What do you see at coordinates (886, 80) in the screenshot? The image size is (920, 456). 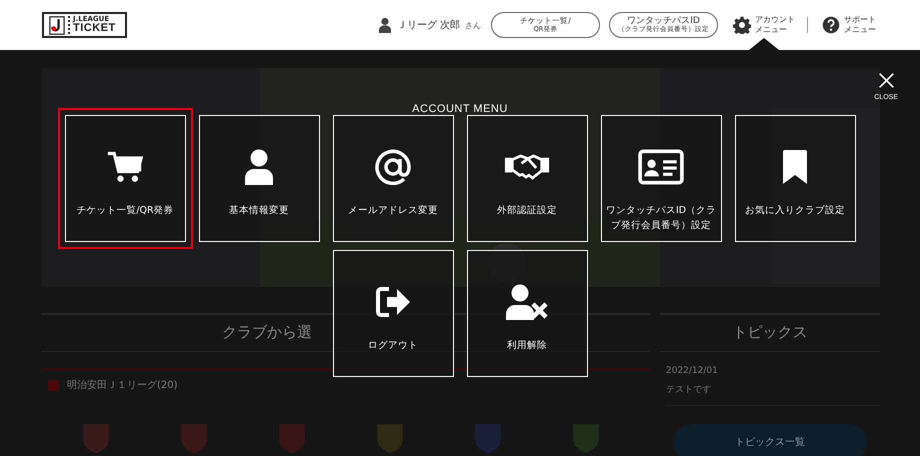 I see `close-icon` at bounding box center [886, 80].